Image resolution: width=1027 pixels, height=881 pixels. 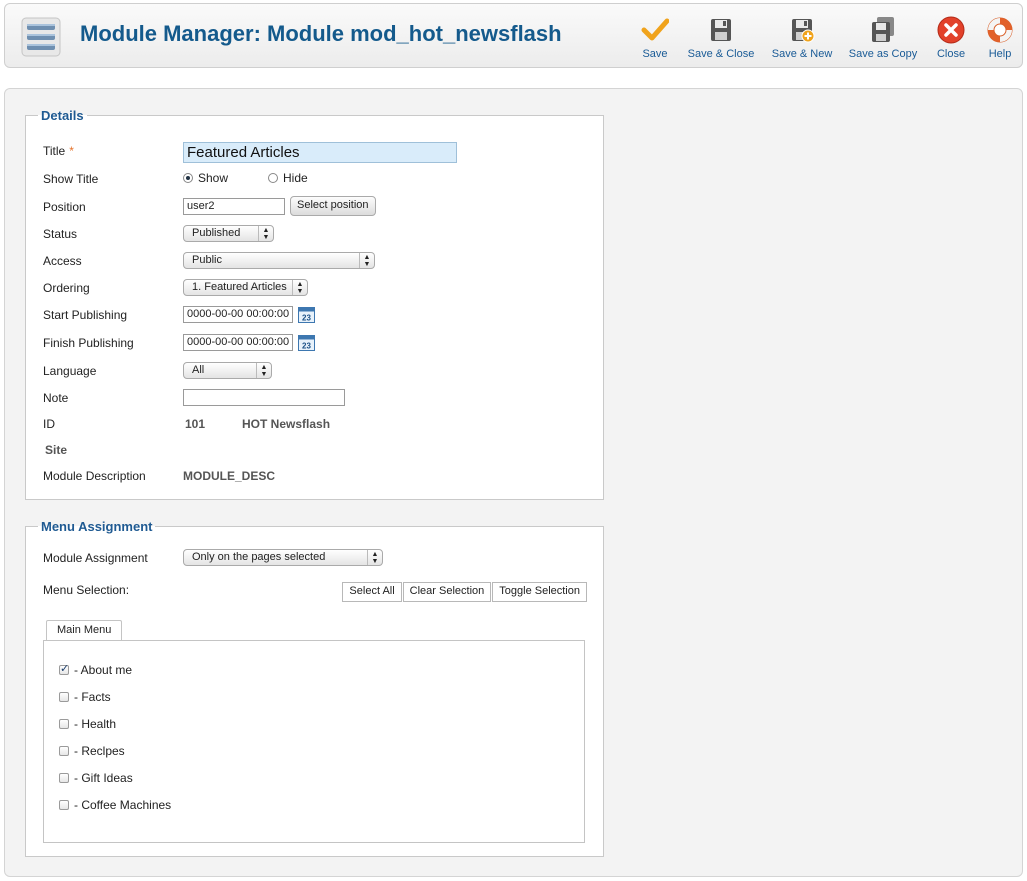 What do you see at coordinates (273, 178) in the screenshot?
I see `hide-radio-dot` at bounding box center [273, 178].